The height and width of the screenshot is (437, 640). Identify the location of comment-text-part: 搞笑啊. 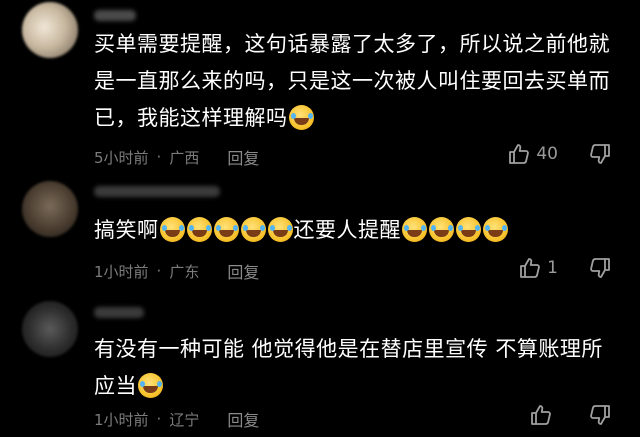
(126, 230).